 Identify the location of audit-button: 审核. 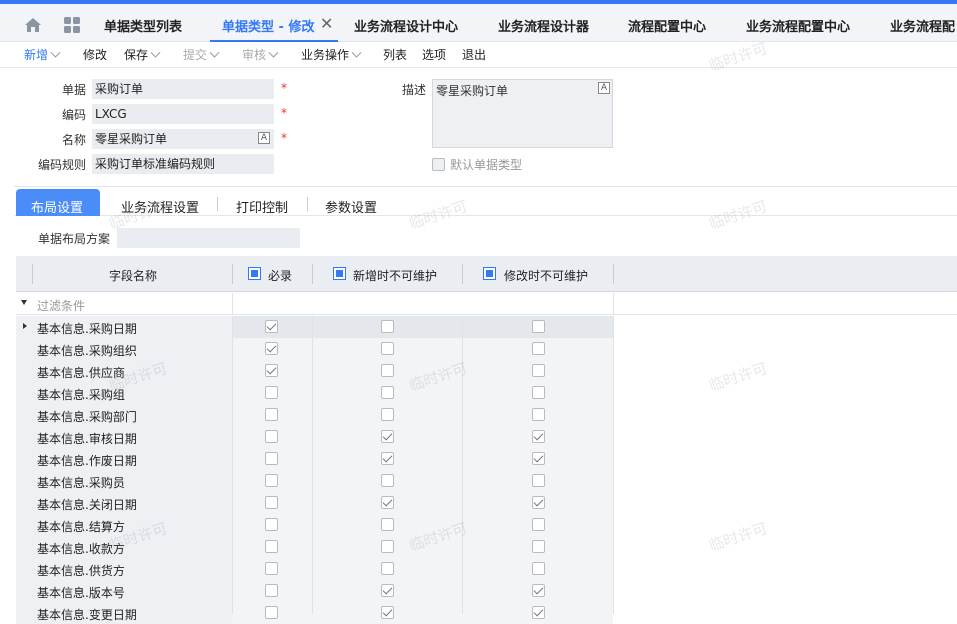
(260, 54).